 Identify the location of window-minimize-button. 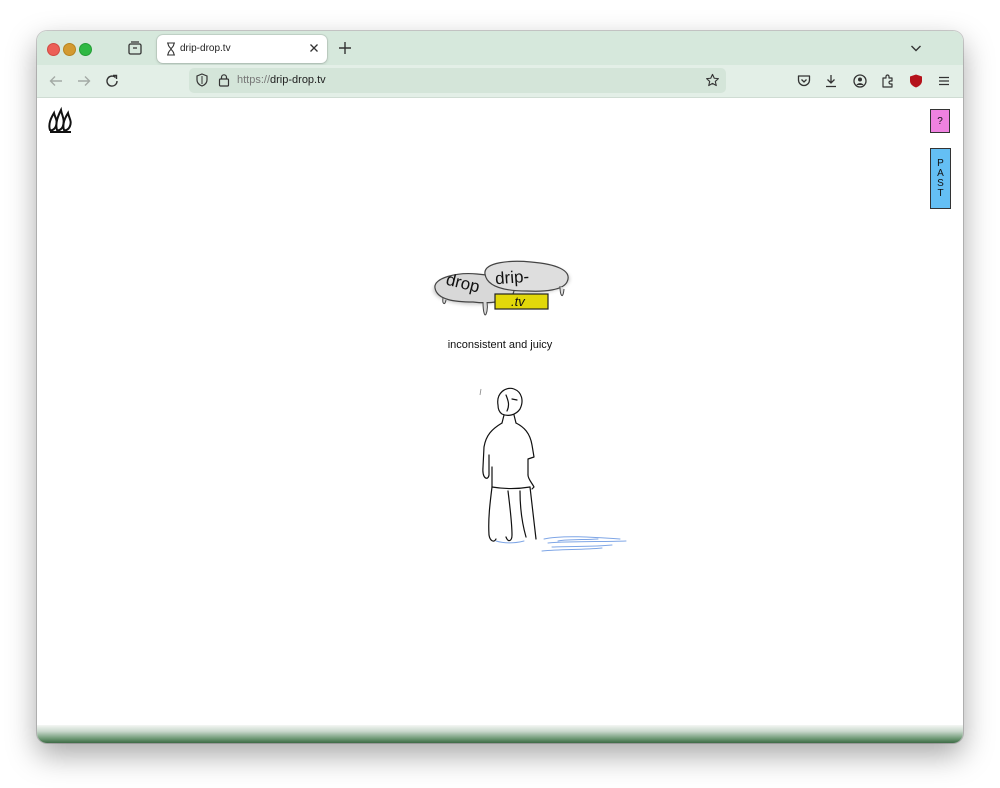
(69, 49).